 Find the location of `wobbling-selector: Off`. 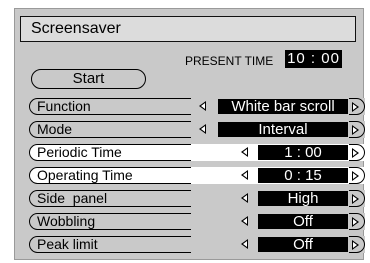

wobbling-selector: Off is located at coordinates (278, 221).